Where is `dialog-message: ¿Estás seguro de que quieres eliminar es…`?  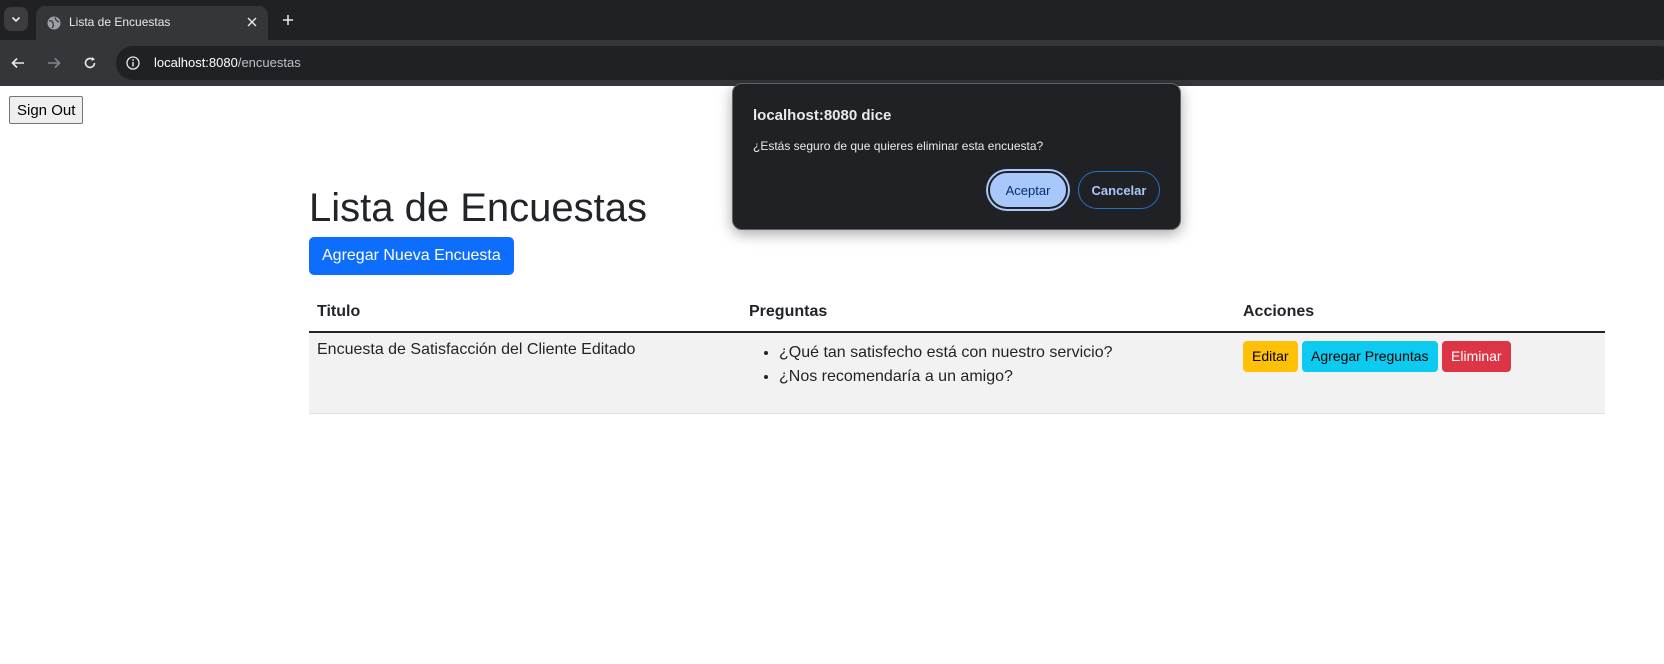
dialog-message: ¿Estás seguro de que quieres eliminar es… is located at coordinates (898, 146).